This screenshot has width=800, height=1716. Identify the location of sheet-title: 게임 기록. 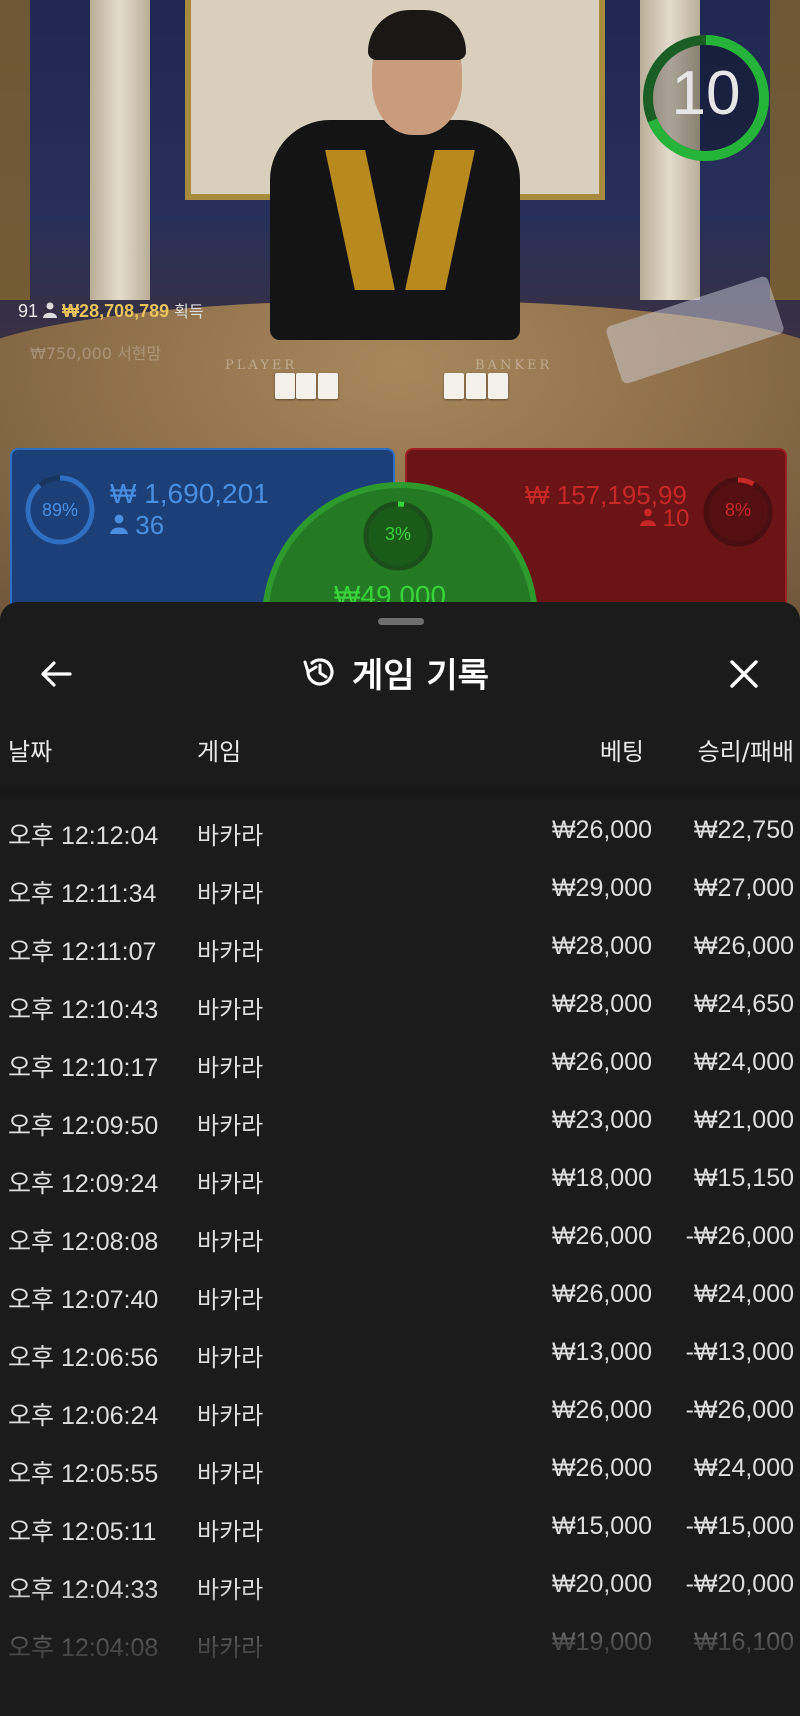
(420, 675).